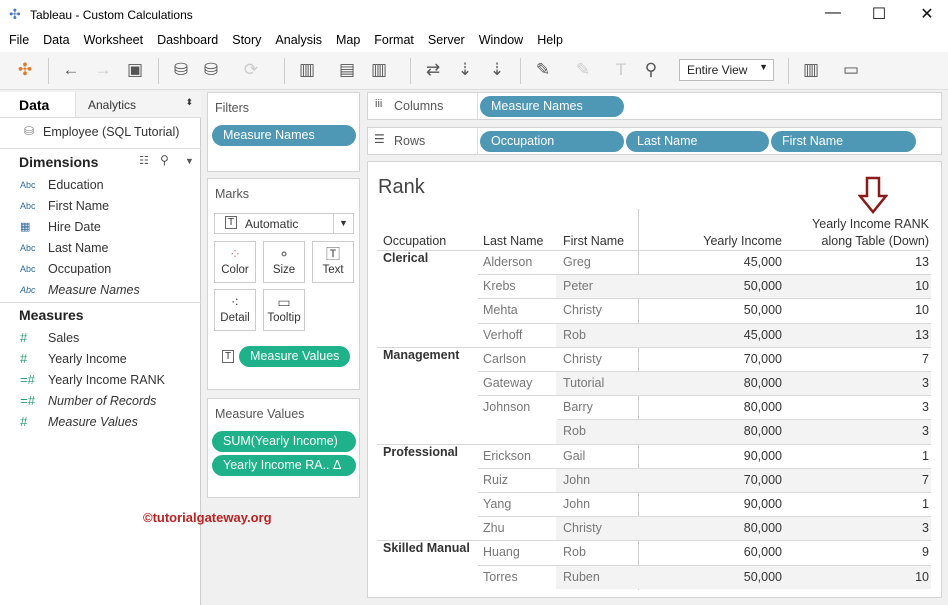  Describe the element at coordinates (211, 70) in the screenshot. I see `pause-updates-icon: ⛁` at that location.